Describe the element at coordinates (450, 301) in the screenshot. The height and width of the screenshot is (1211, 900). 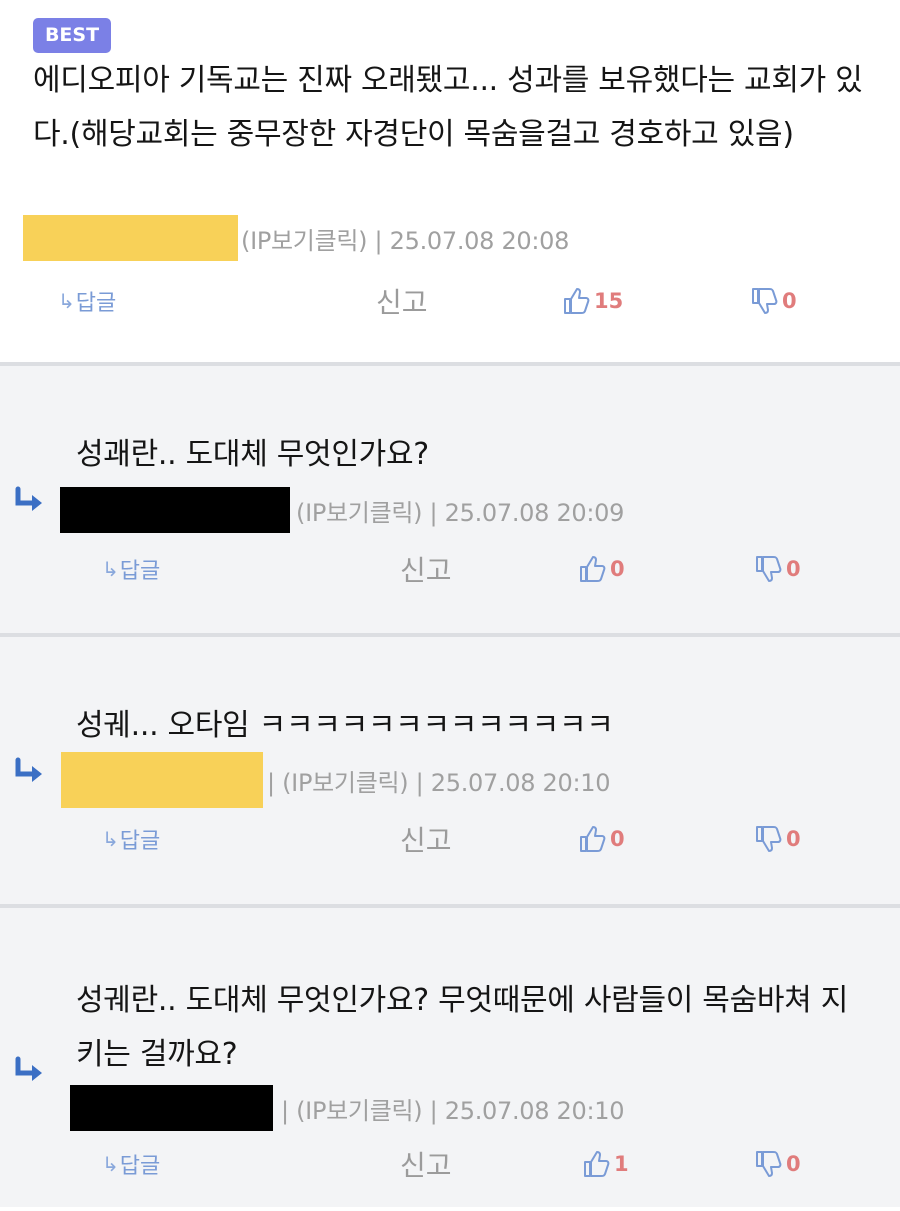
I see `comment-actions: ↳ 답글 신고 15 0` at that location.